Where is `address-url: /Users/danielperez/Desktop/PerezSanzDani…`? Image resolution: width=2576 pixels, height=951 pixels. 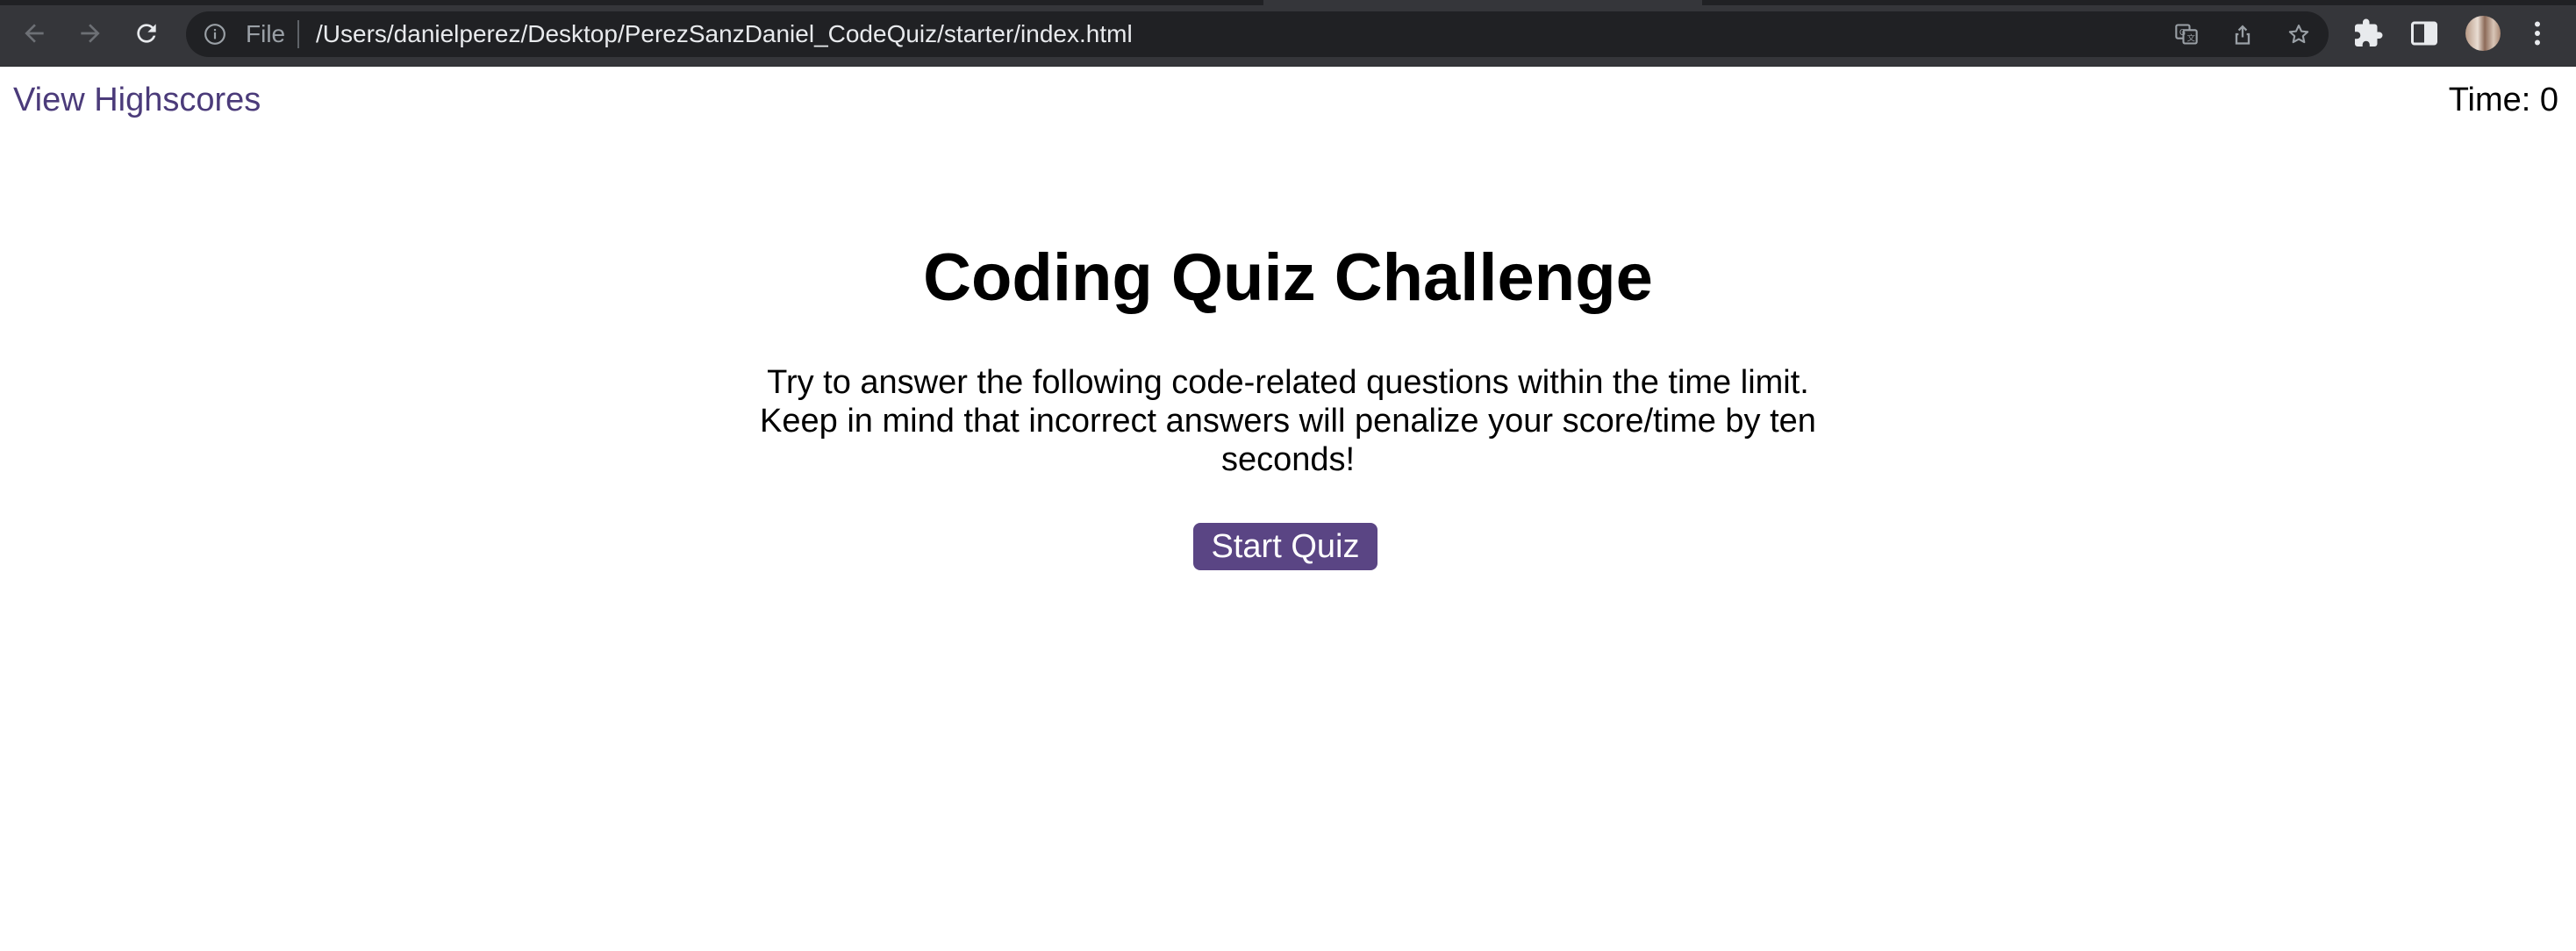 address-url: /Users/danielperez/Desktop/PerezSanzDani… is located at coordinates (724, 34).